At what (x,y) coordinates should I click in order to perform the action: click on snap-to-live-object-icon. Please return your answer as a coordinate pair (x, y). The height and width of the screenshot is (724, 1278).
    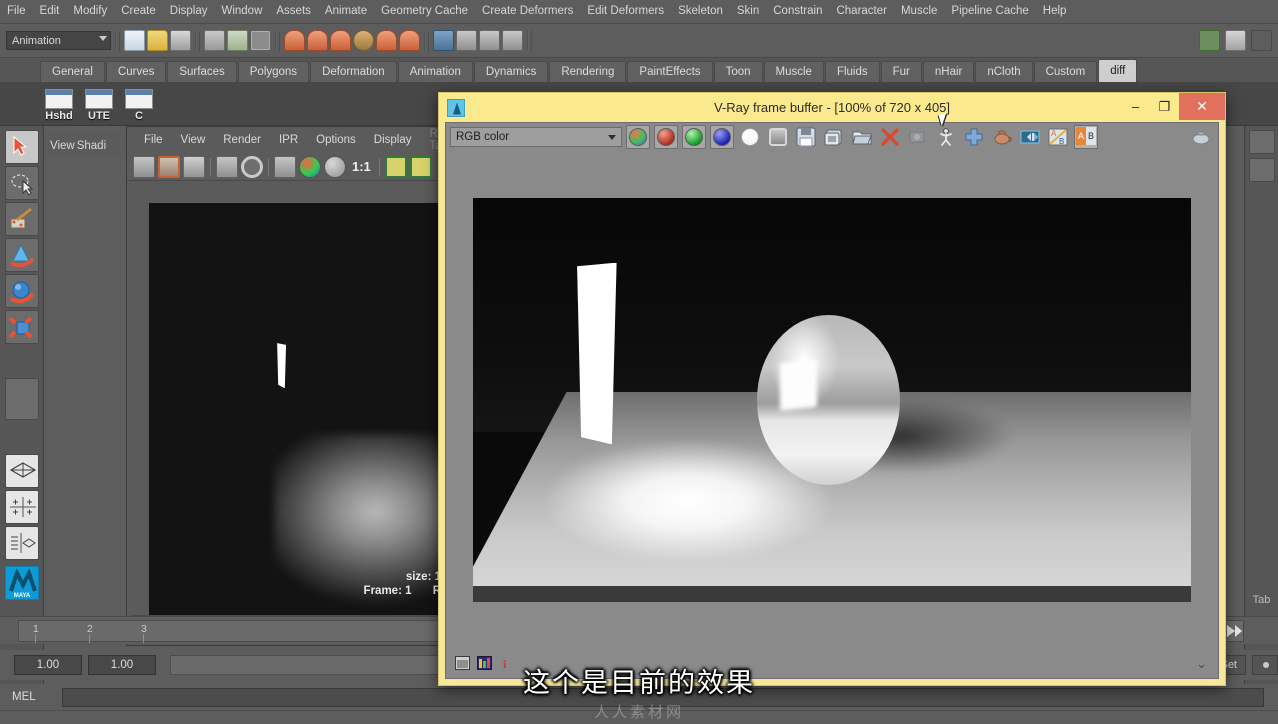
    Looking at the image, I should click on (409, 40).